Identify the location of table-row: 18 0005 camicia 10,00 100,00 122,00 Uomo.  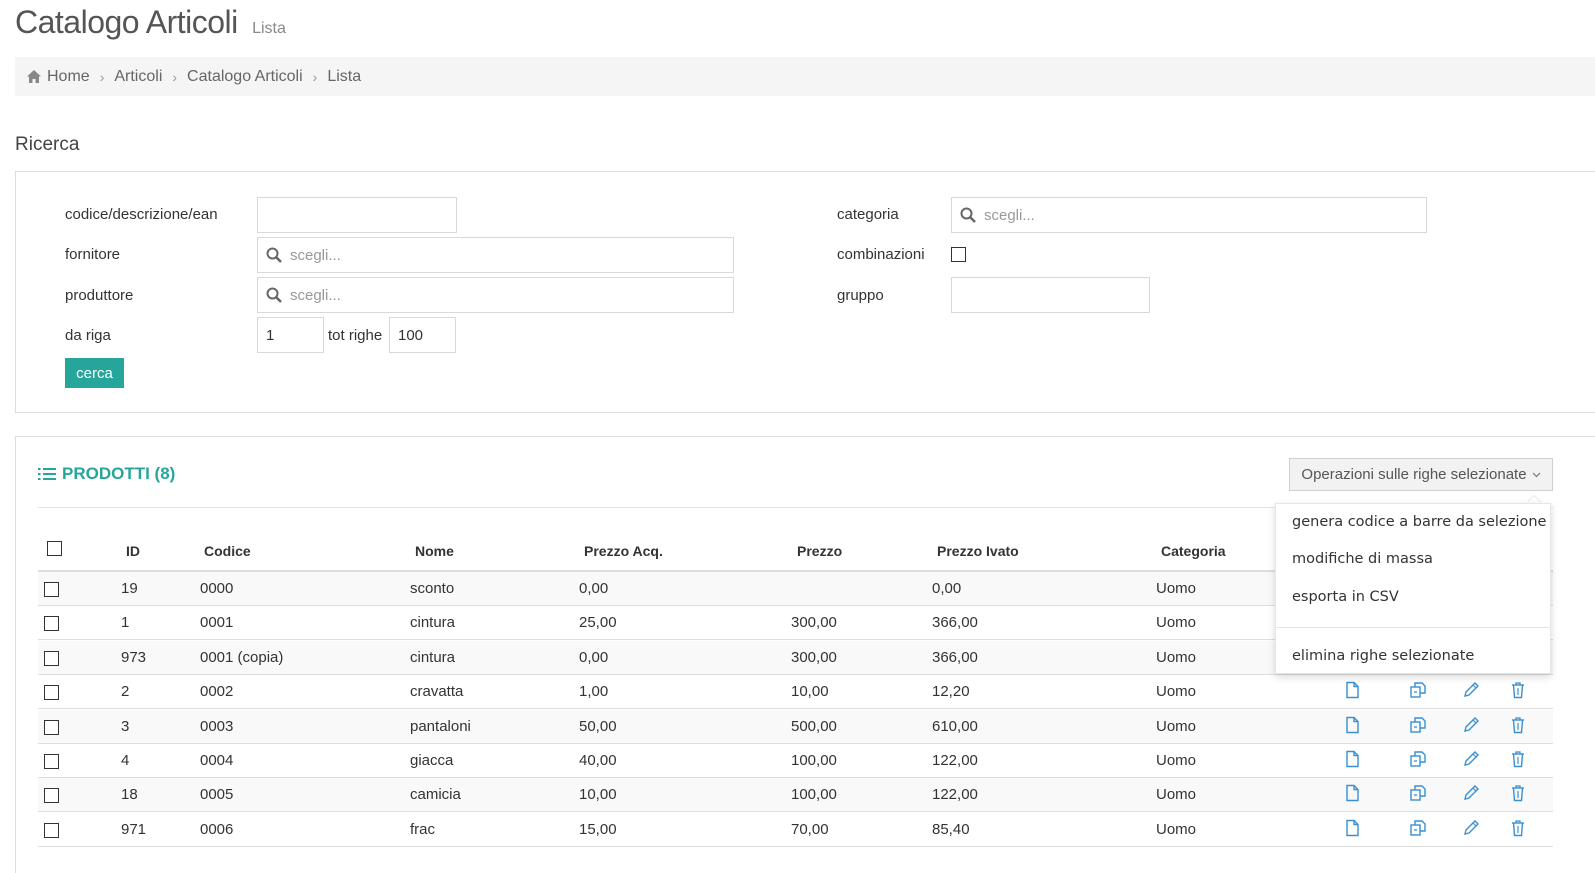
(795, 795).